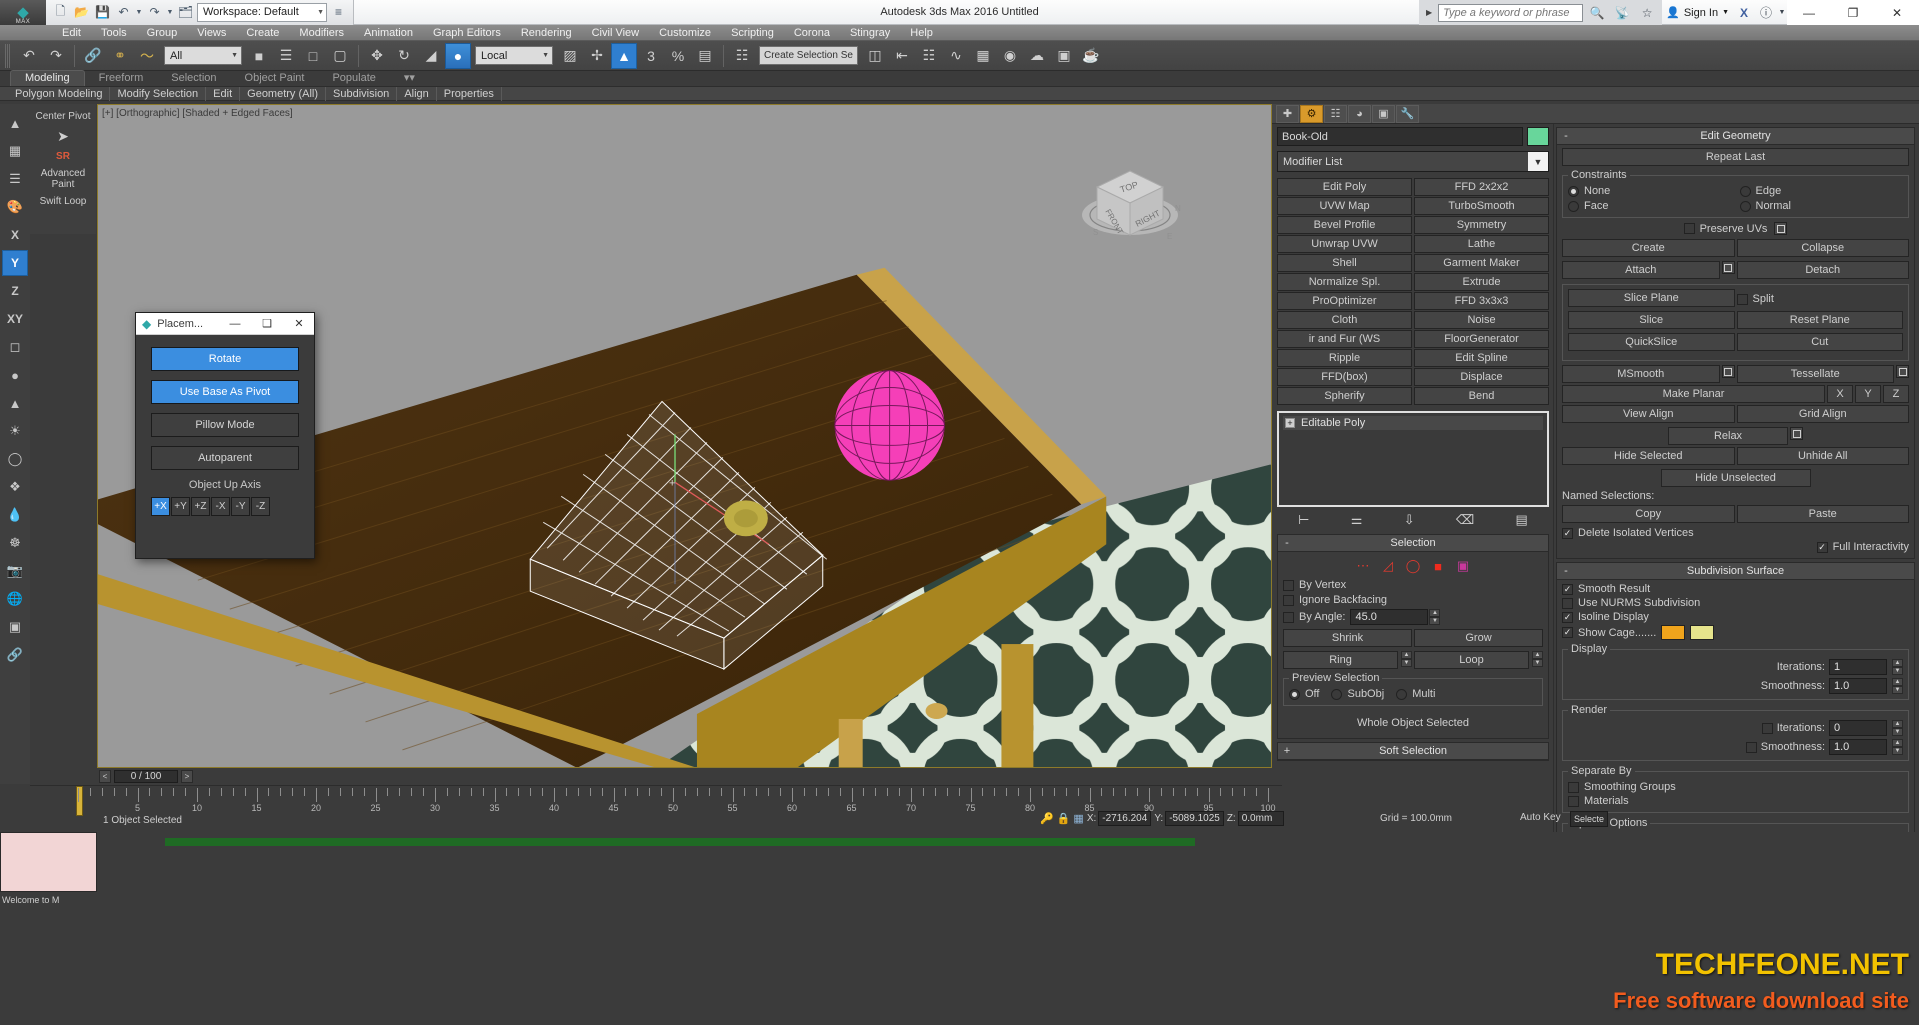  I want to click on modifier-button-lathe: Lathe, so click(1481, 244).